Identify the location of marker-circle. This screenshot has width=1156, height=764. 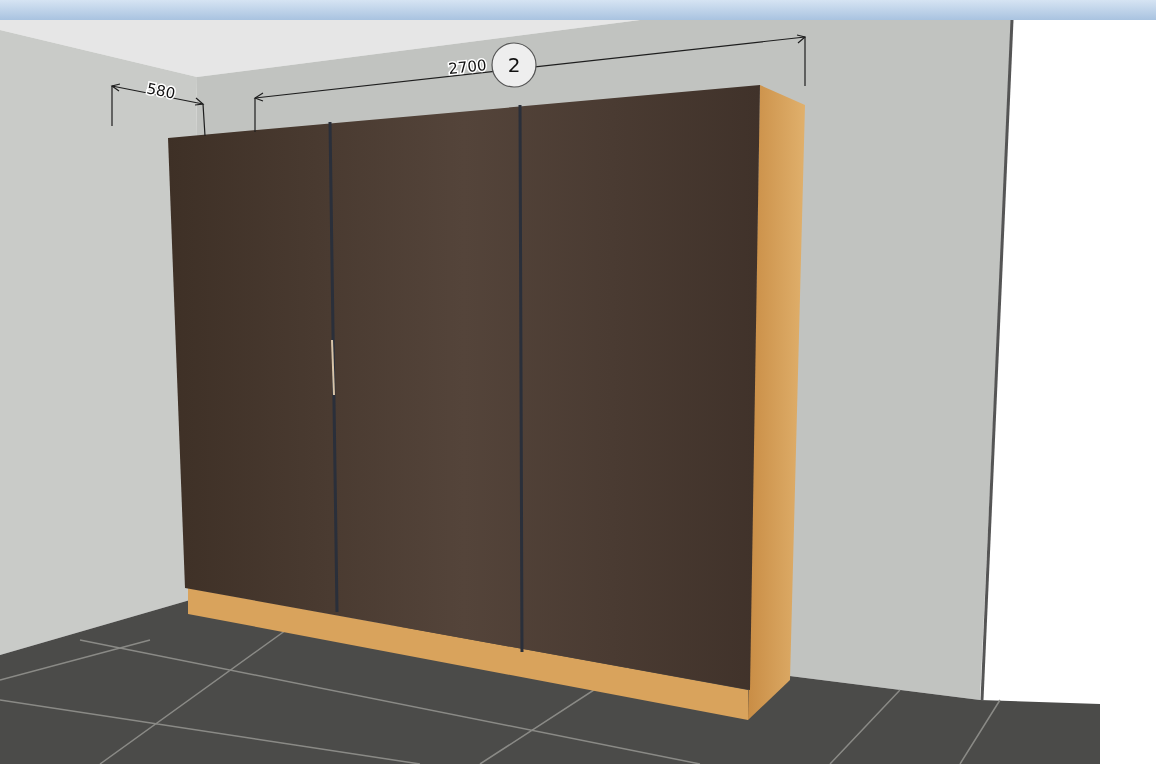
(514, 65).